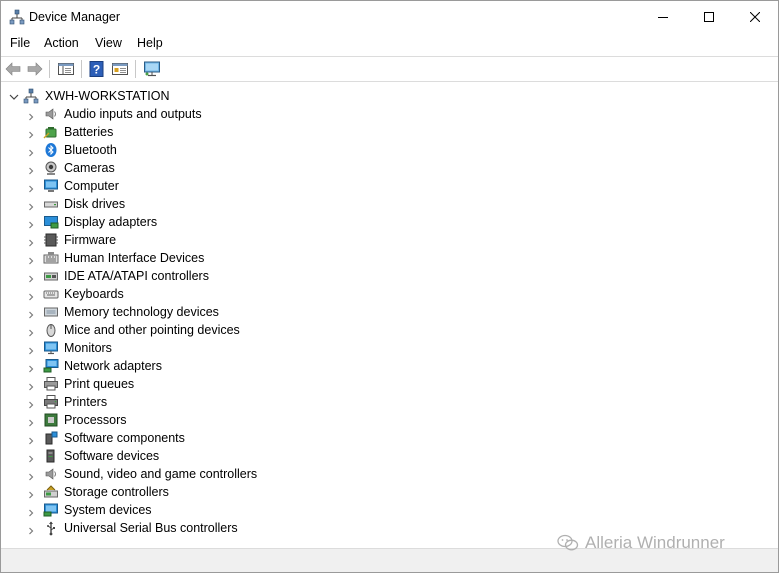 This screenshot has width=779, height=573. Describe the element at coordinates (61, 43) in the screenshot. I see `menu-action: Action` at that location.